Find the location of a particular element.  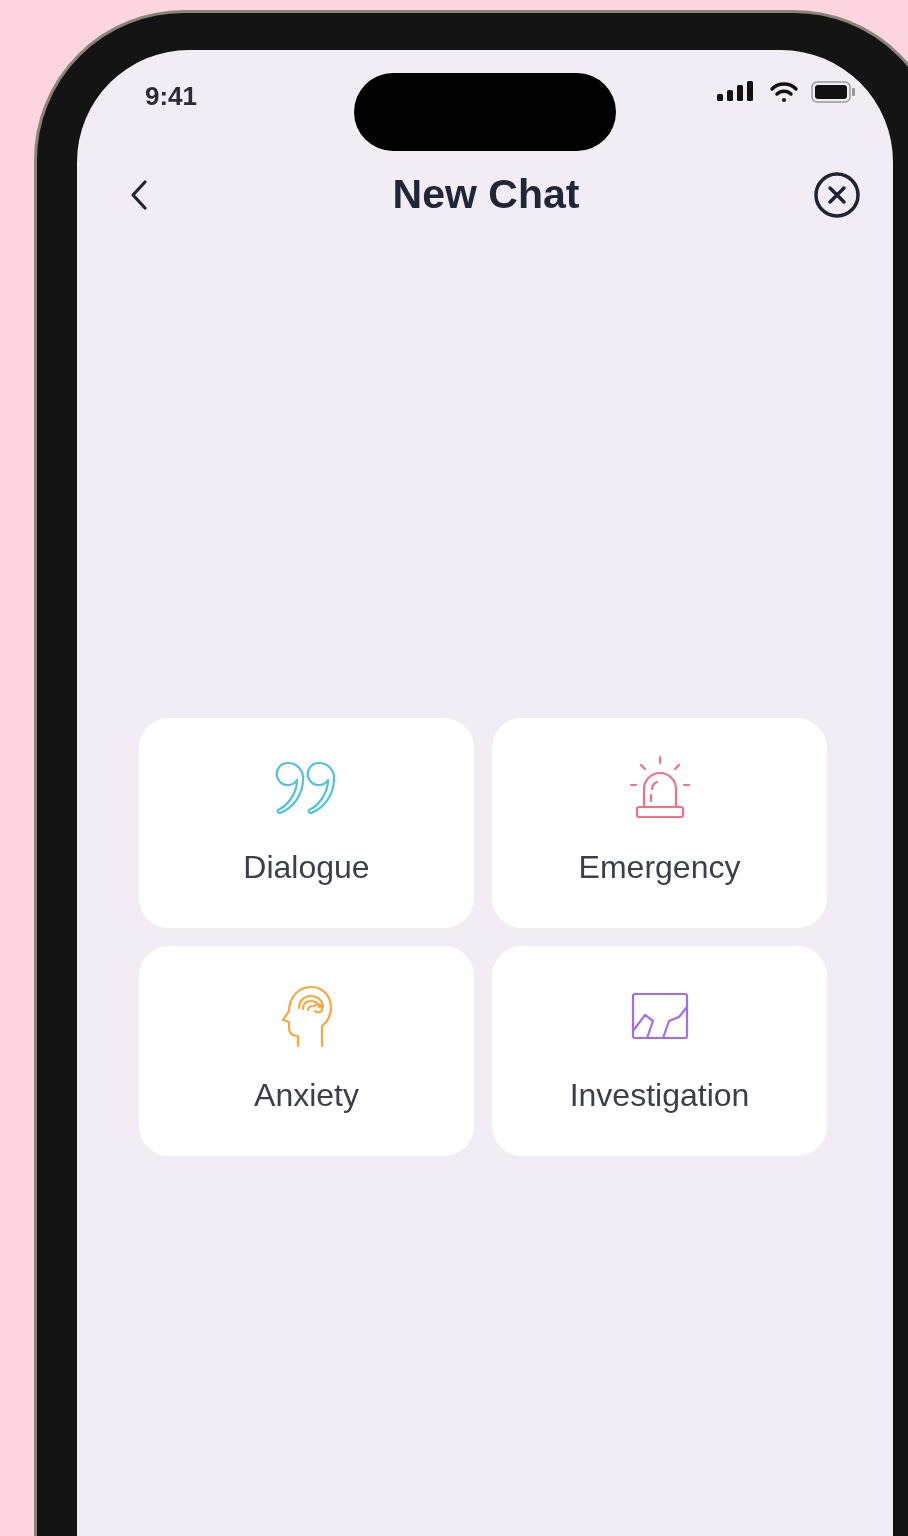

status-time: 9:41 is located at coordinates (171, 96).